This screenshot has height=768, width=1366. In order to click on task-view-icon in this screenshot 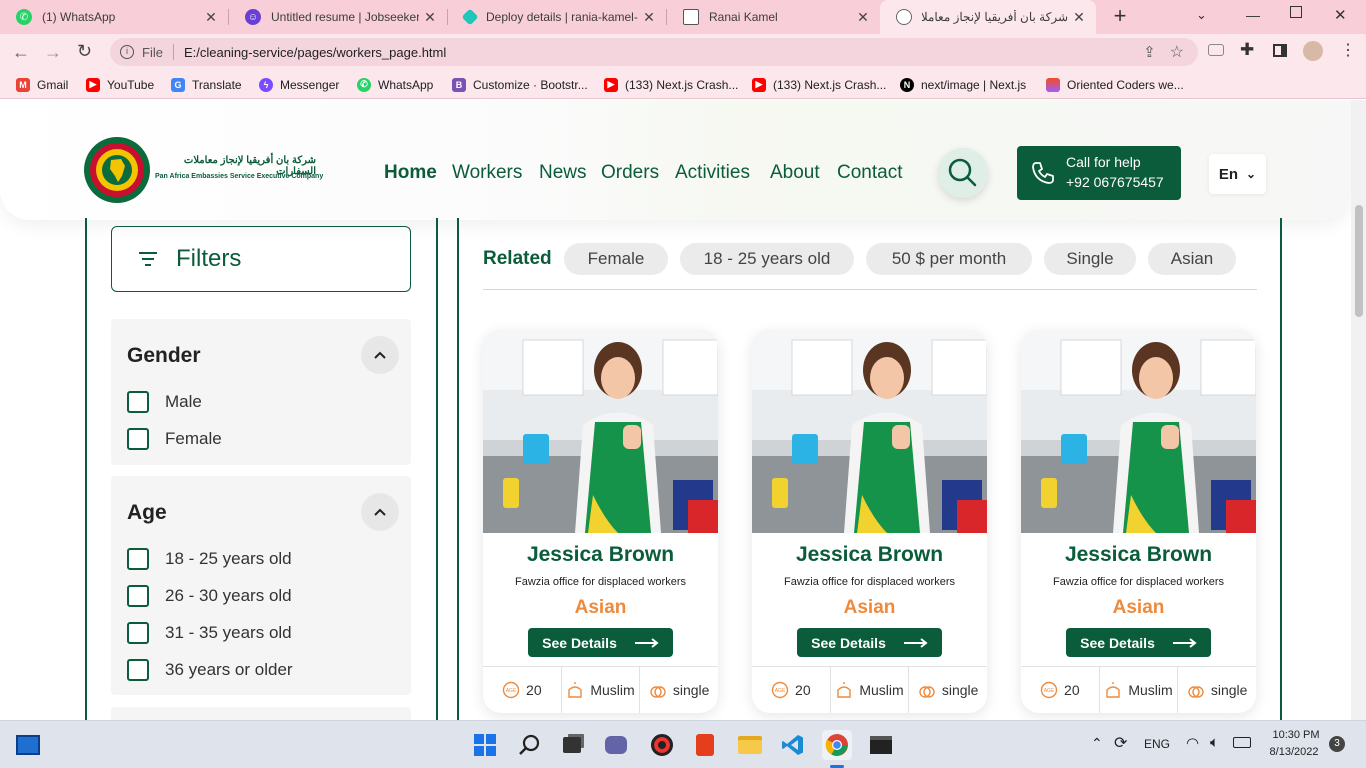, I will do `click(572, 745)`.